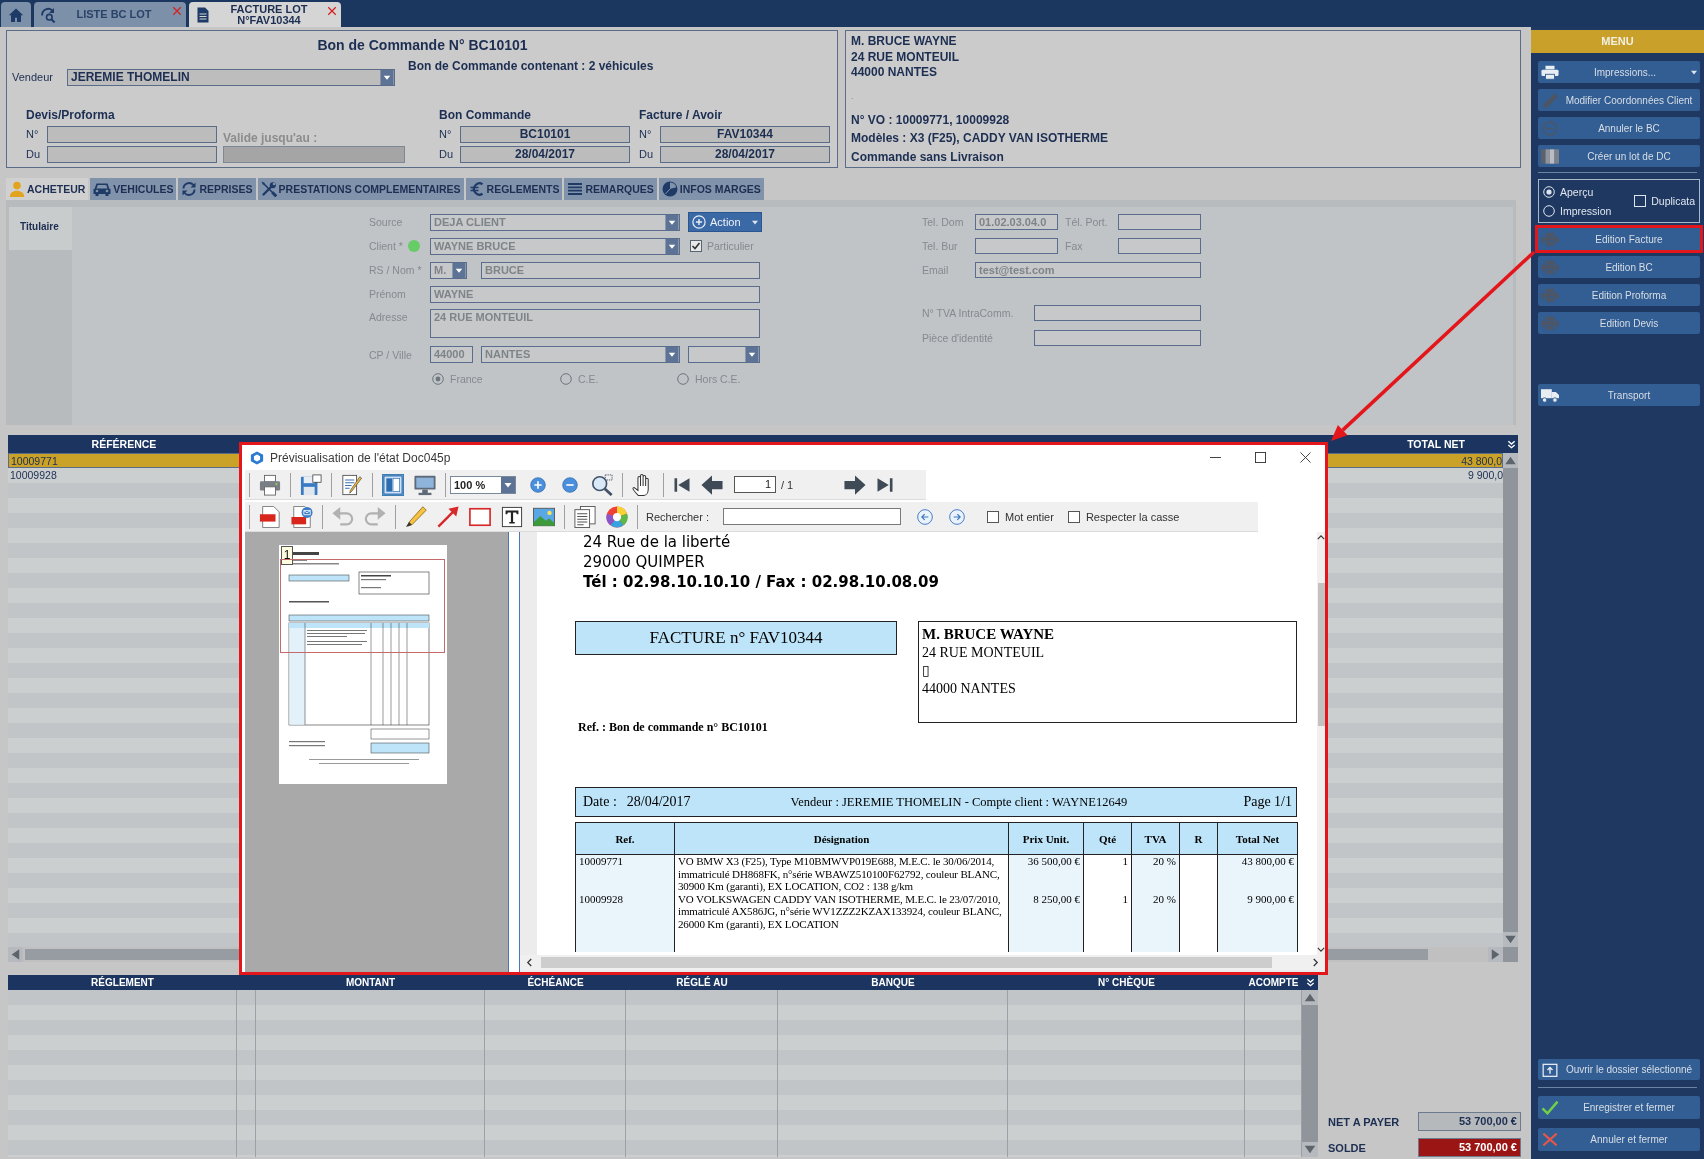  What do you see at coordinates (47, 189) in the screenshot?
I see `section-tab: ACHETEUR` at bounding box center [47, 189].